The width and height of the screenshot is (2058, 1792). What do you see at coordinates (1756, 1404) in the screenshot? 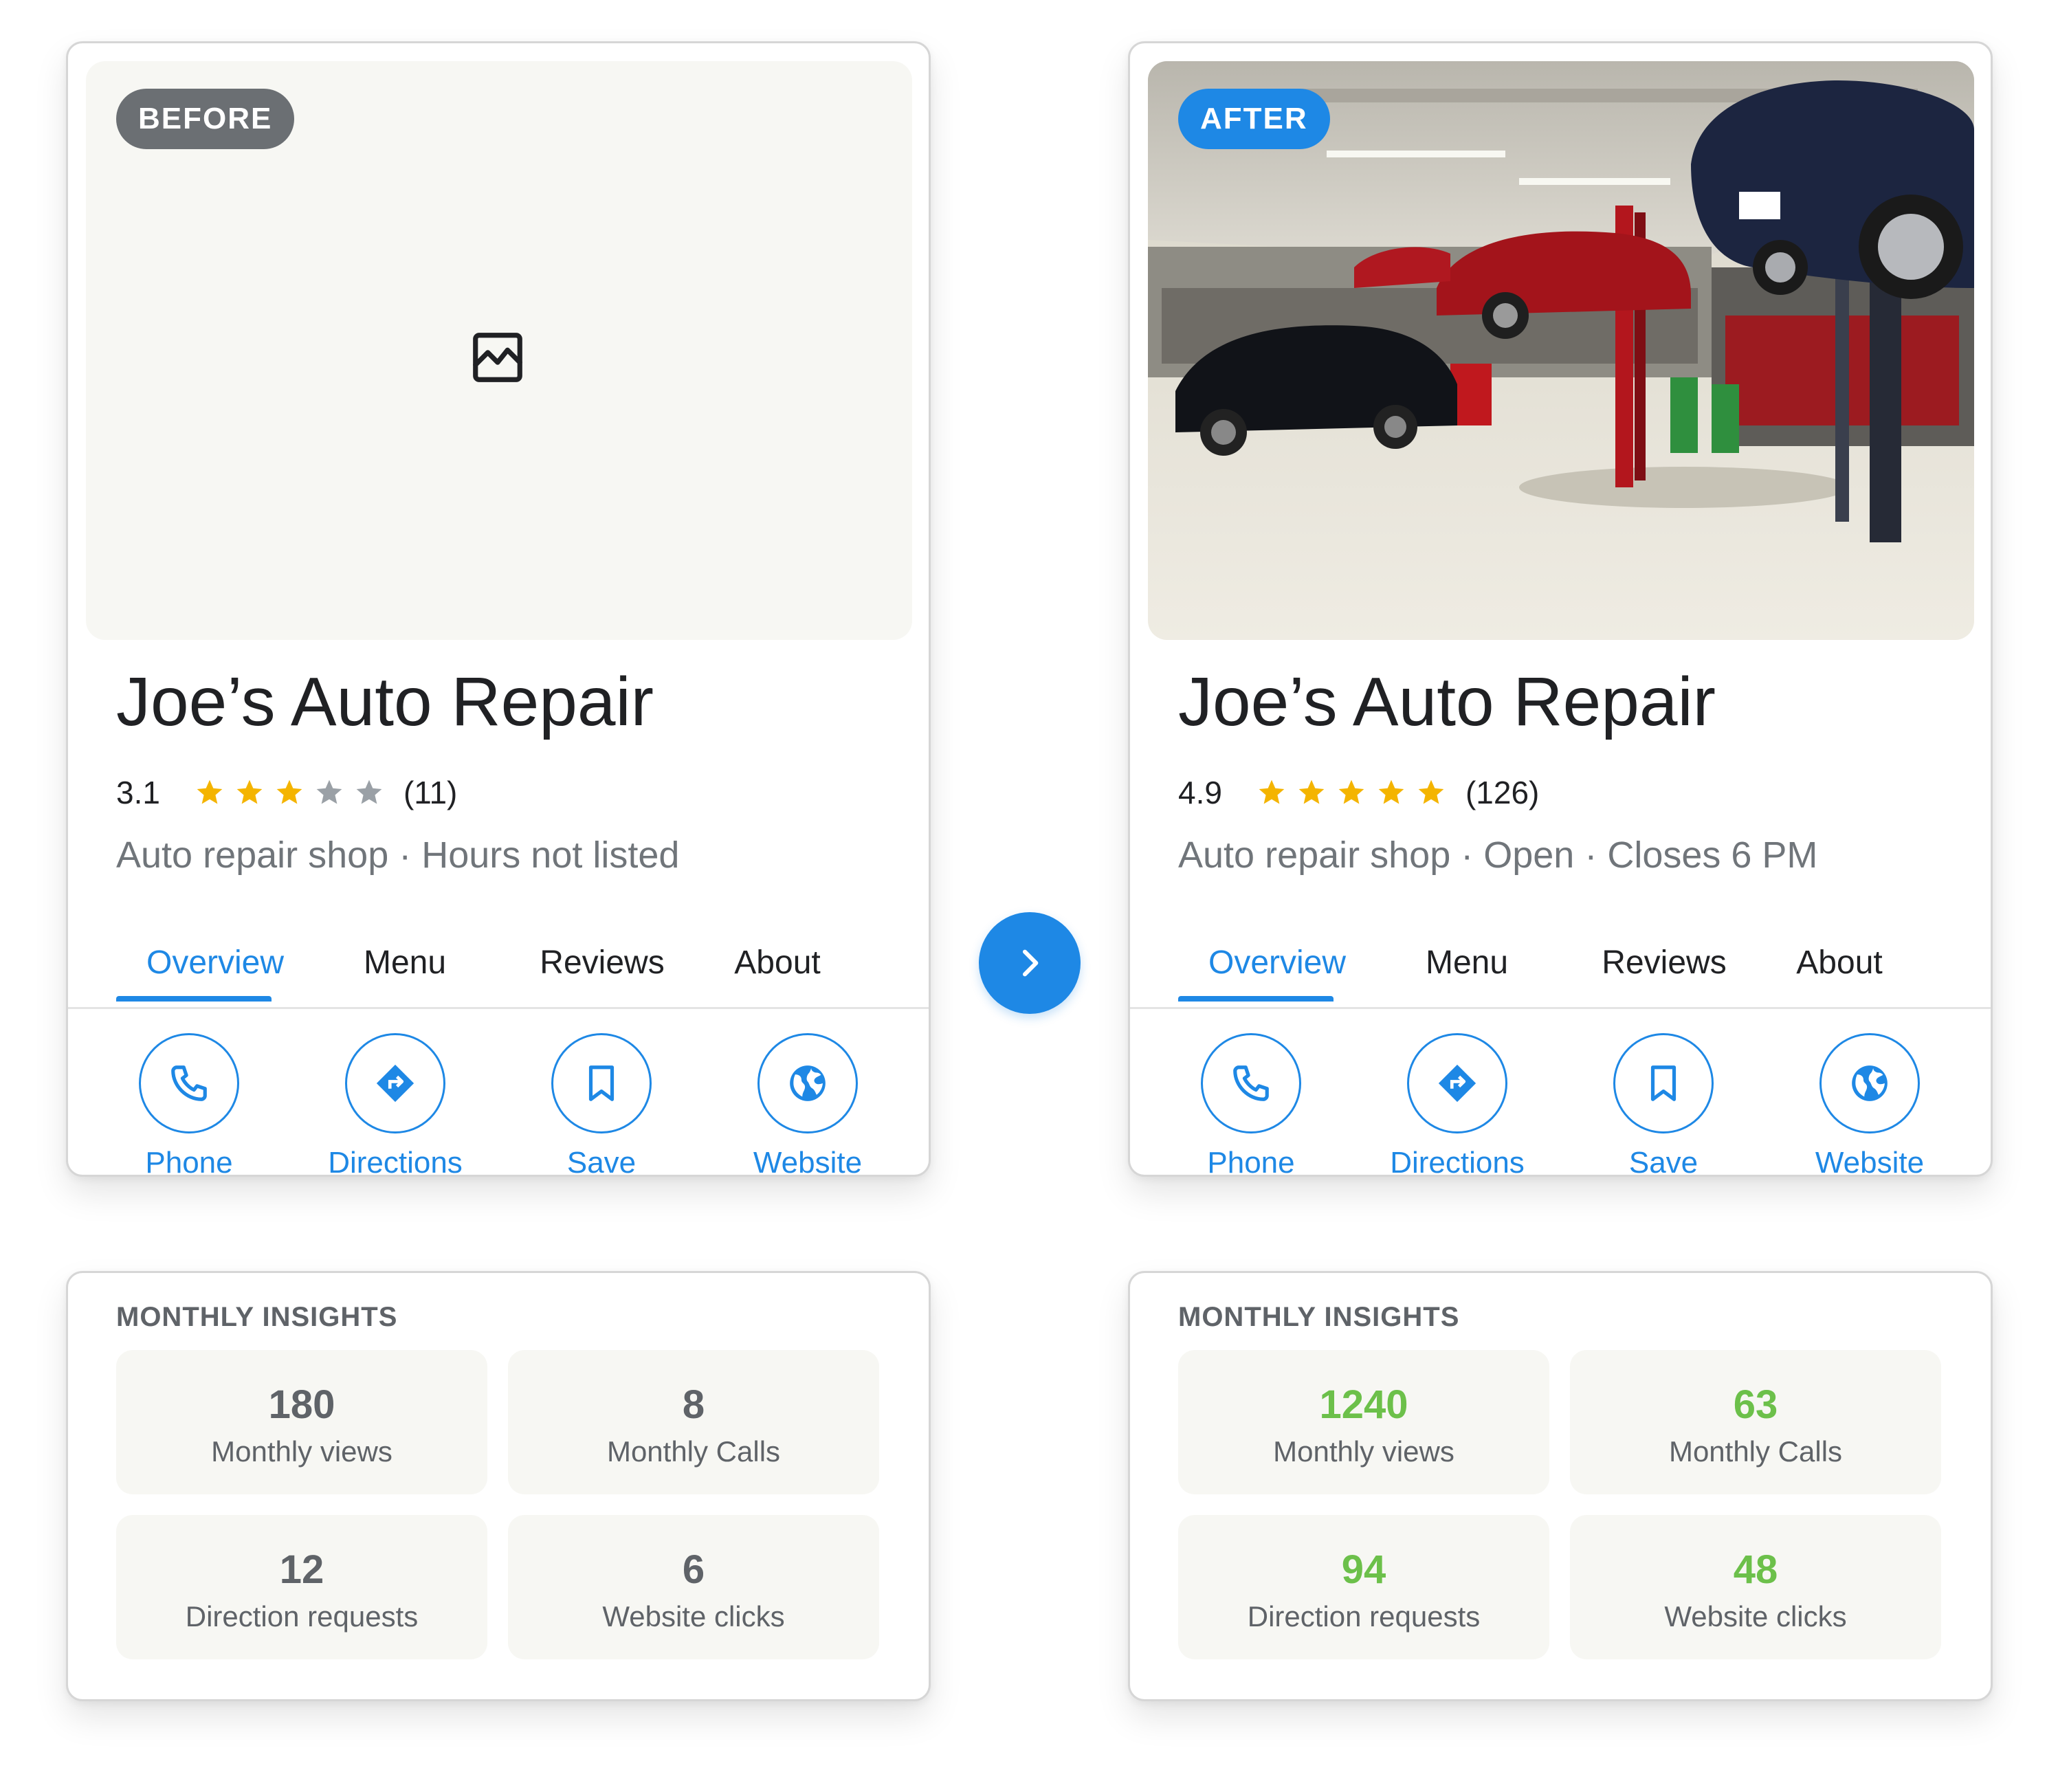
I see `metric-value: 63` at bounding box center [1756, 1404].